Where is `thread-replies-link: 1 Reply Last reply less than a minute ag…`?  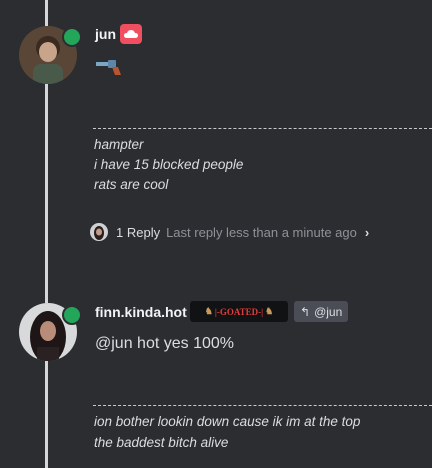 thread-replies-link: 1 Reply Last reply less than a minute ag… is located at coordinates (229, 232).